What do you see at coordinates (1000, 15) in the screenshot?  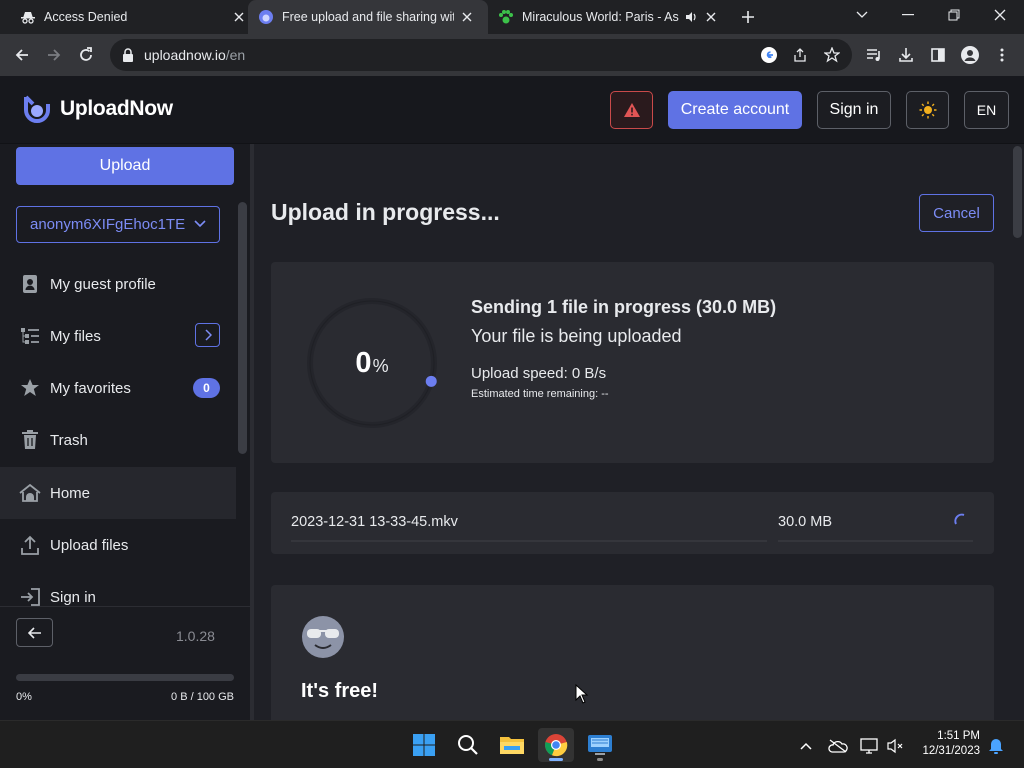 I see `close-window-icon` at bounding box center [1000, 15].